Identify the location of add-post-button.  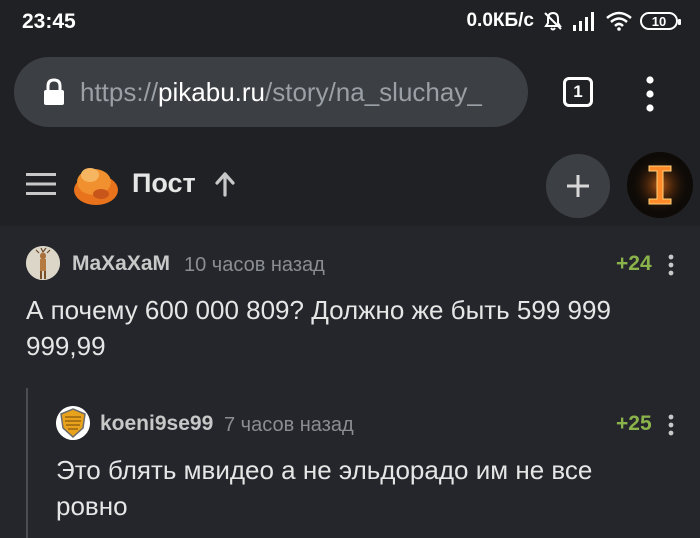
(578, 186).